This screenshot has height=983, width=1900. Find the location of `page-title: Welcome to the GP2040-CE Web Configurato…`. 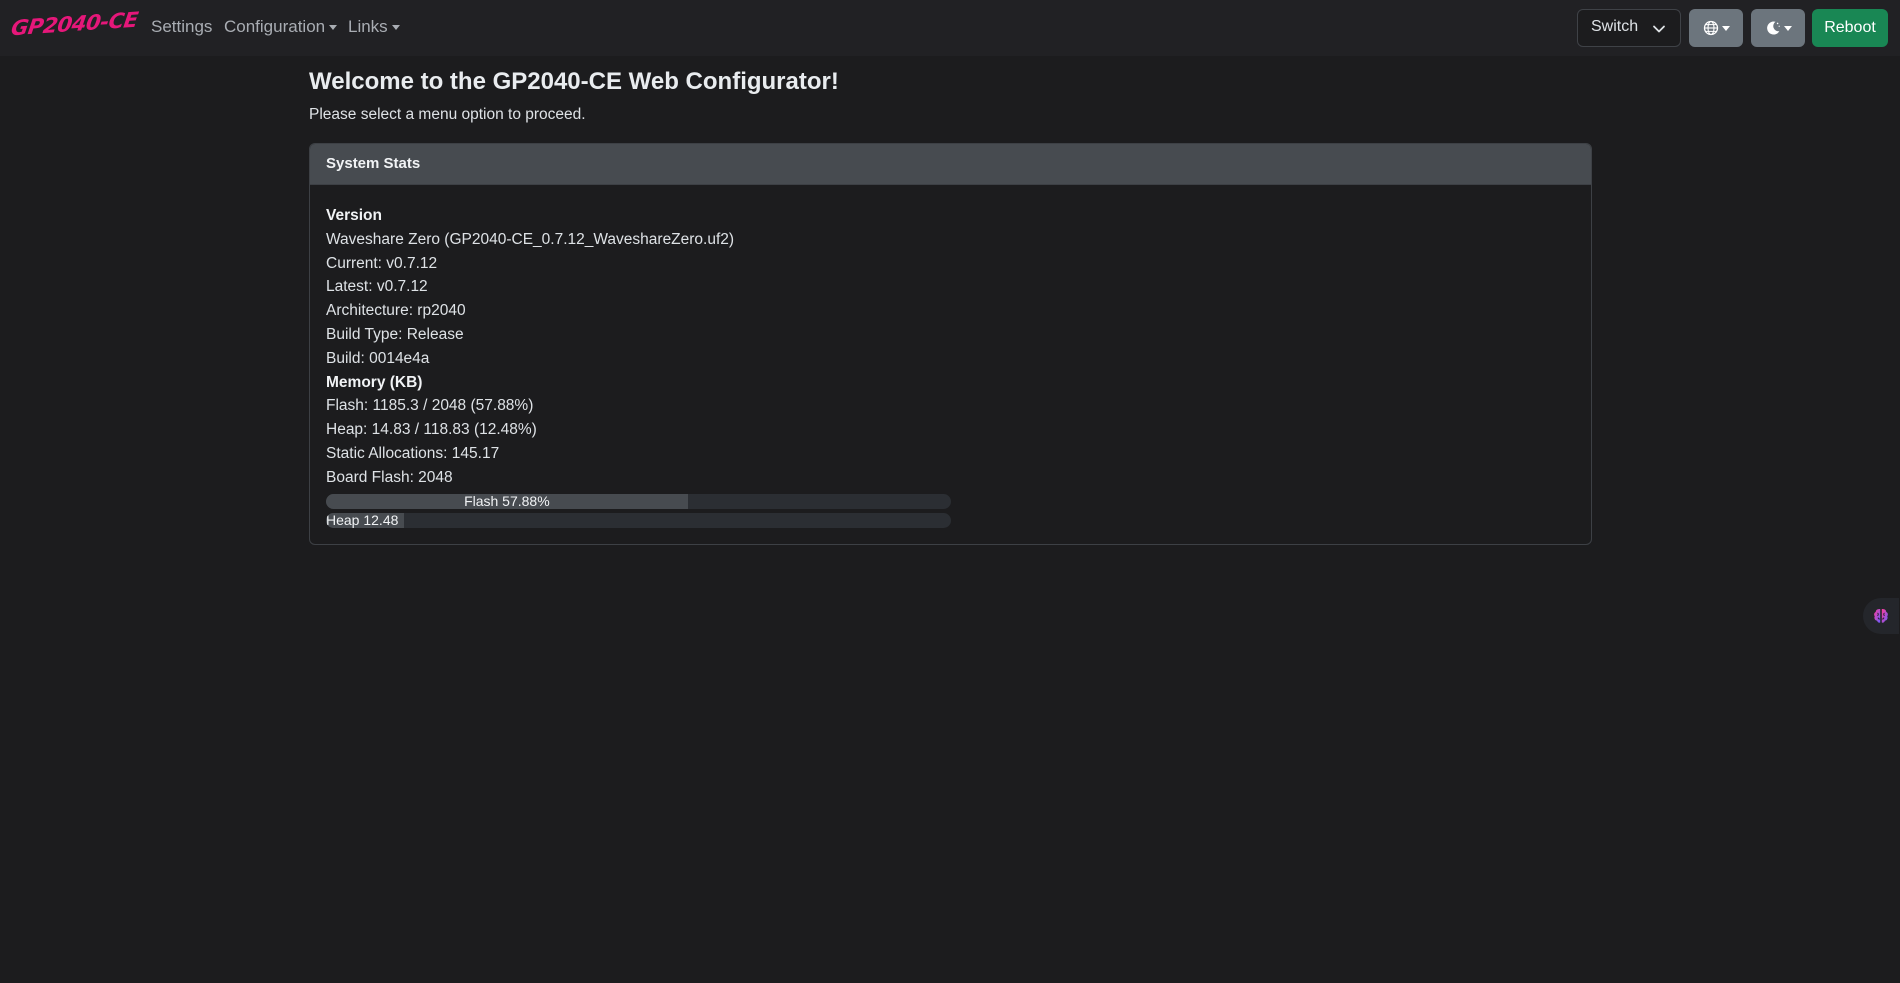

page-title: Welcome to the GP2040-CE Web Configurato… is located at coordinates (574, 81).